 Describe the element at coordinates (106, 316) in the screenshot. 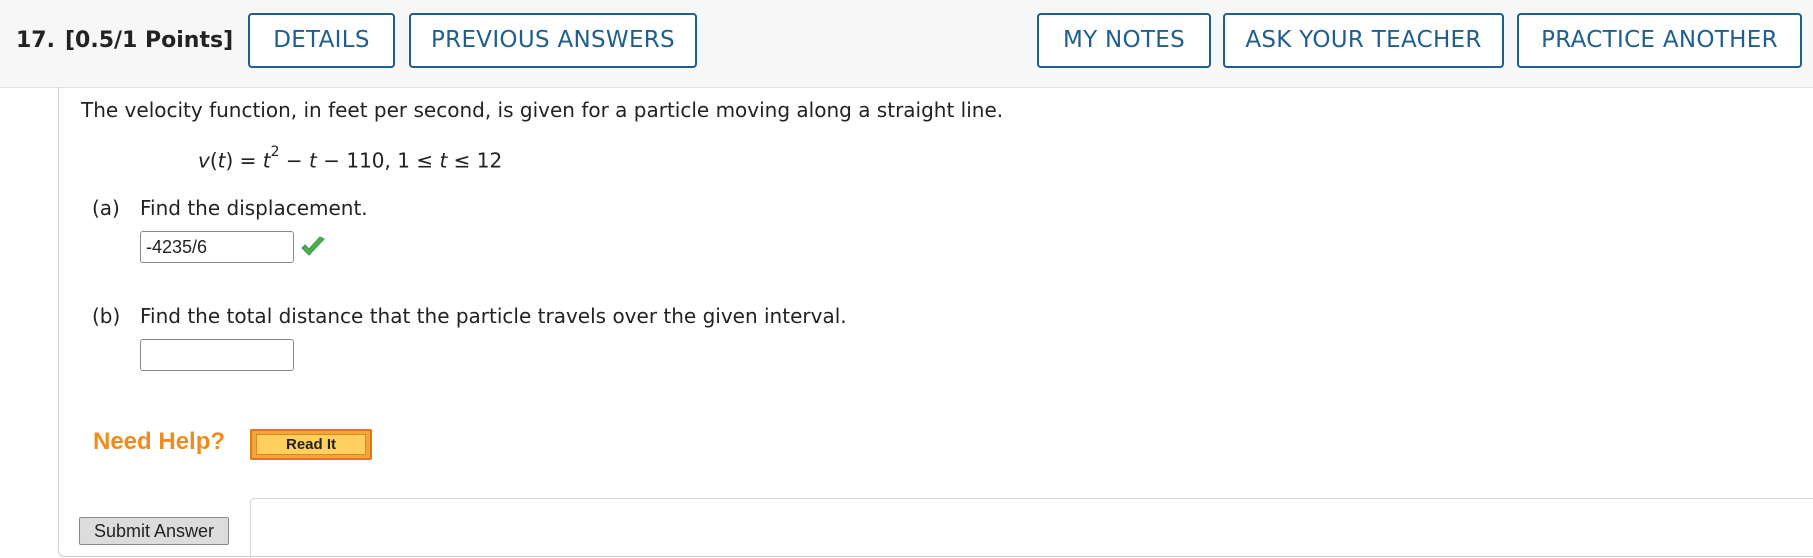

I see `part-b-label: (b)` at that location.